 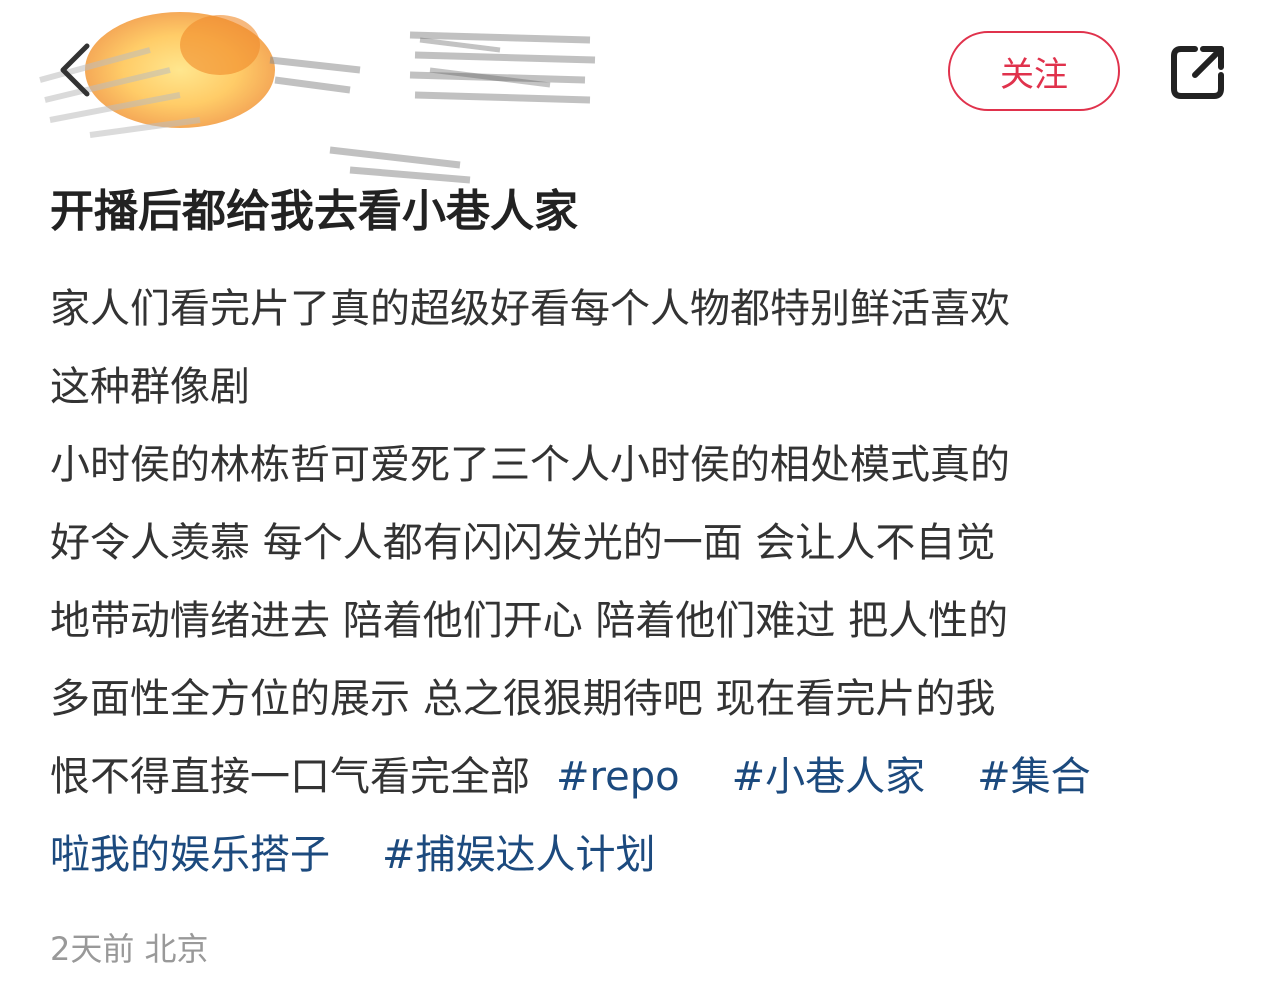 What do you see at coordinates (150, 387) in the screenshot?
I see `post-line: 这种群像剧` at bounding box center [150, 387].